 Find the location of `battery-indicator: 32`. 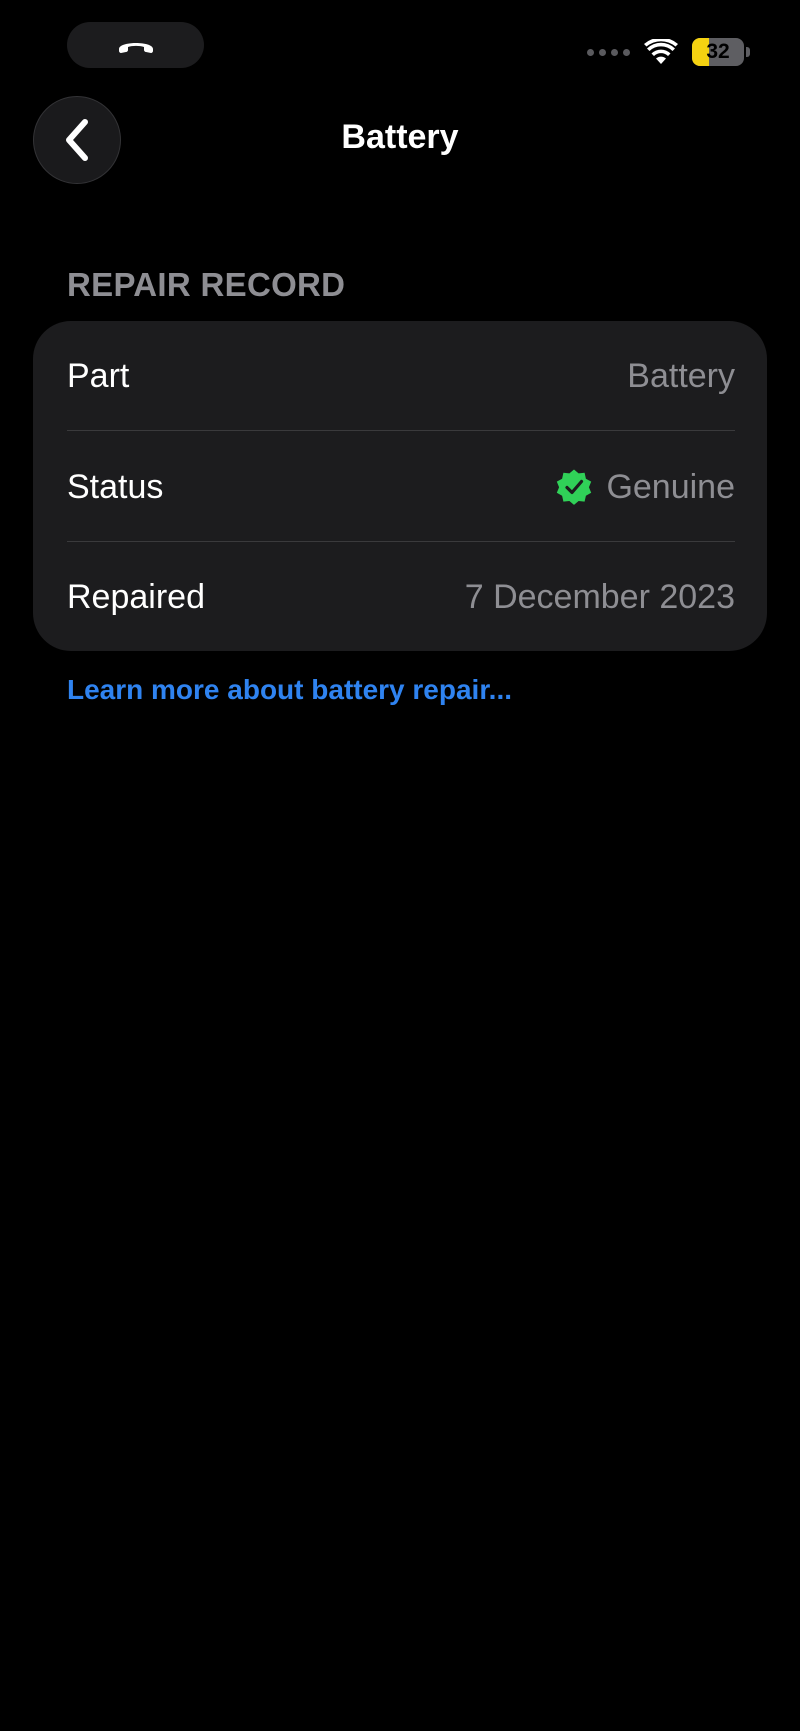

battery-indicator: 32 is located at coordinates (721, 52).